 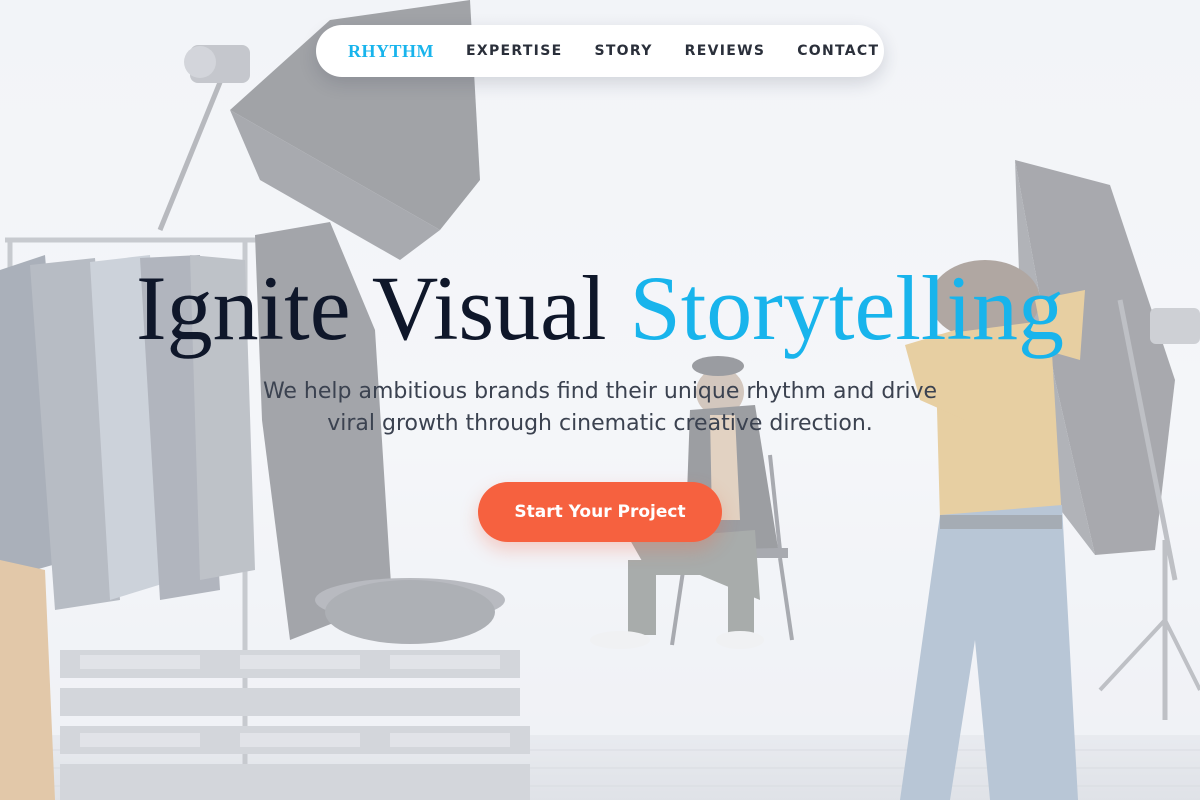 I want to click on top-navigation: RHYTHM EXPERTISE STORY REVIEWS CONTACT, so click(x=600, y=51).